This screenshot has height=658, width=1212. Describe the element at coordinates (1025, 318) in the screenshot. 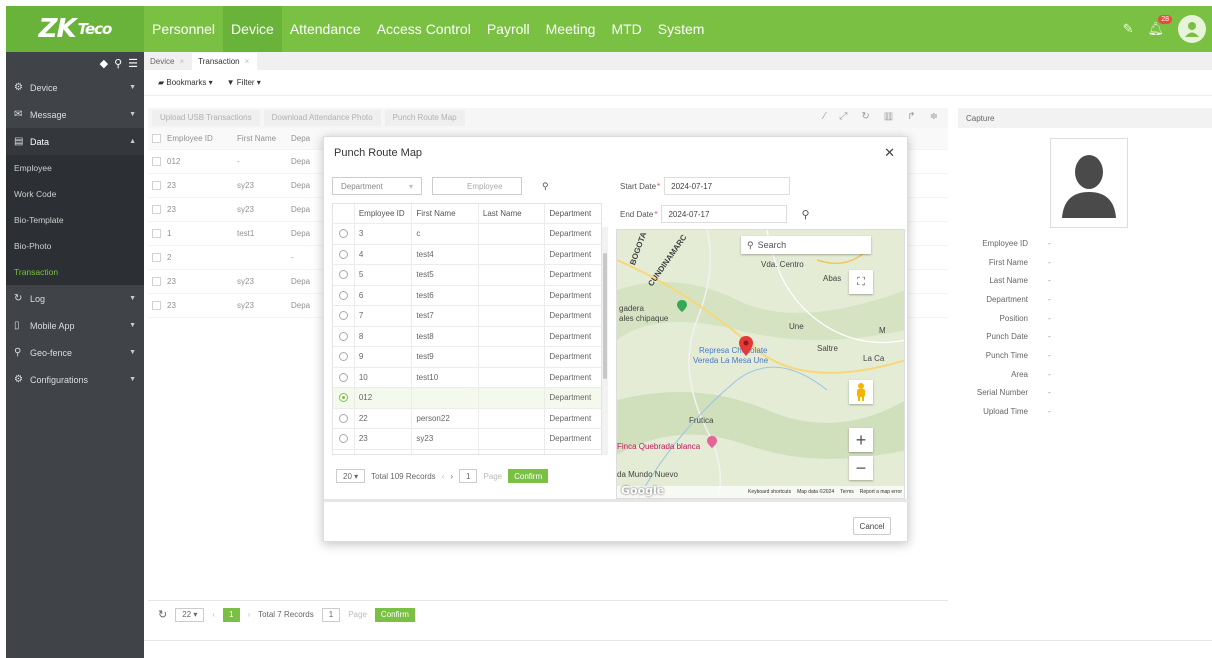

I see `capture-field: Position -` at that location.